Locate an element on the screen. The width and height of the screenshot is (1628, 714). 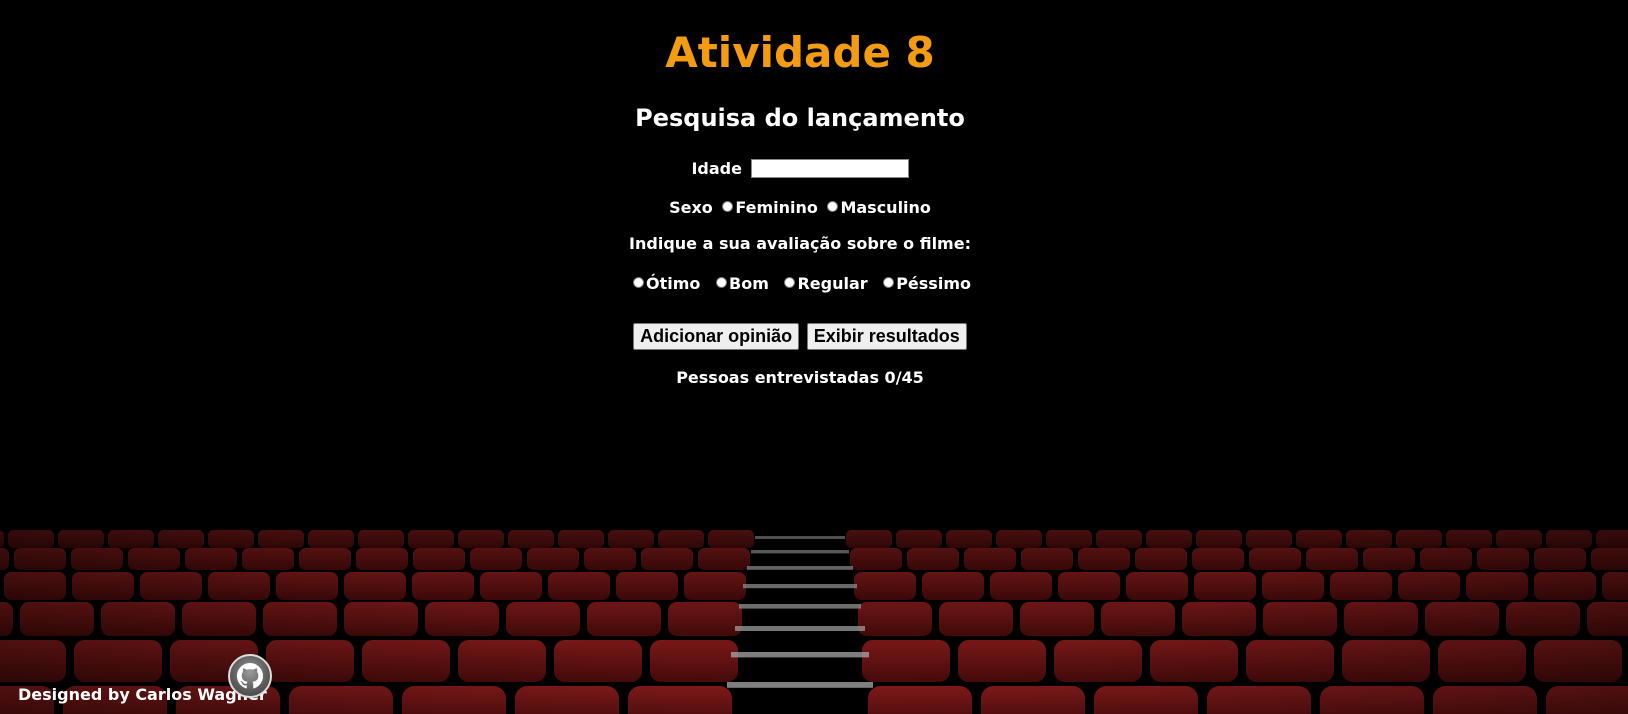
page-subtitle: Pesquisa do lançamento is located at coordinates (800, 118).